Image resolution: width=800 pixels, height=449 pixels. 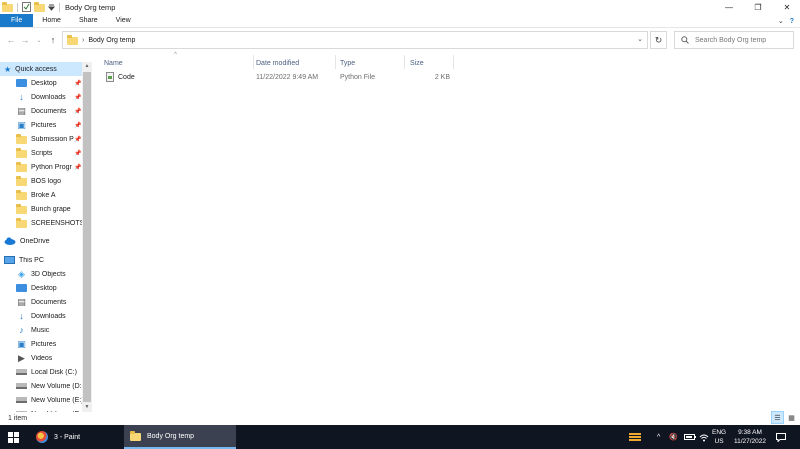 I want to click on scroll-up-arrow-icon: ▲, so click(x=87, y=66).